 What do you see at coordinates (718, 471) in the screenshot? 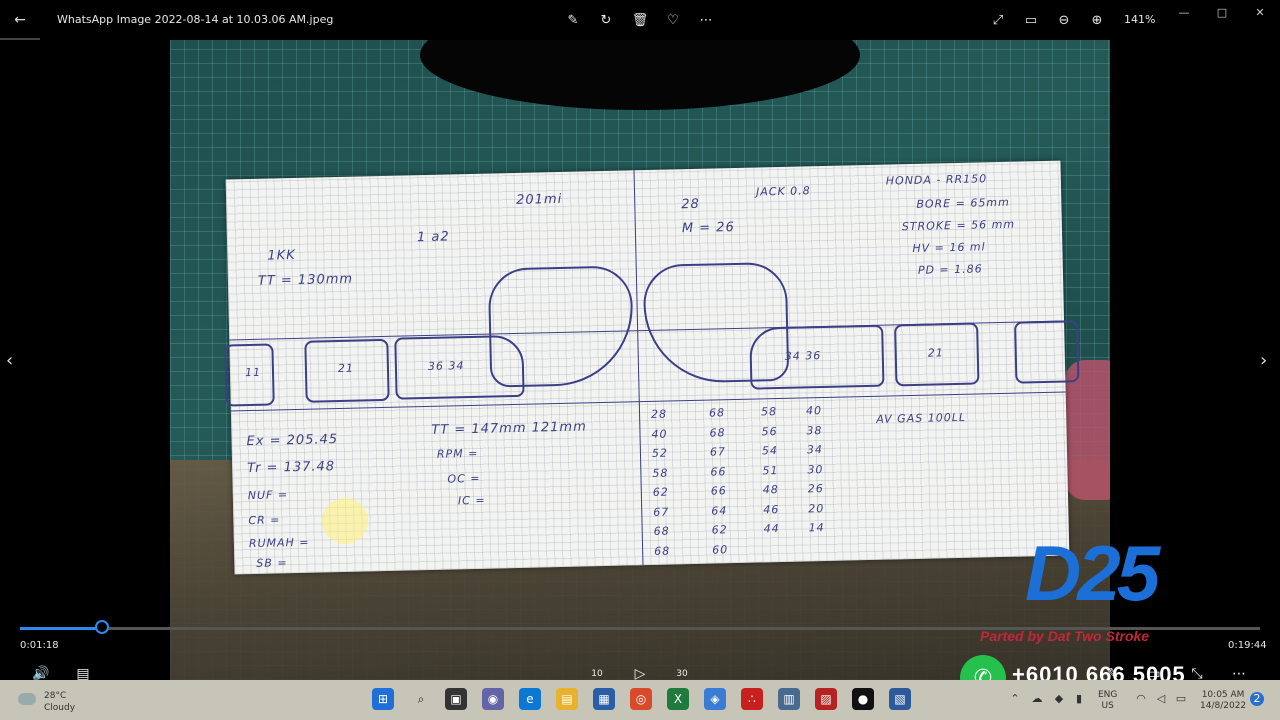
I see `table-cell: 66` at bounding box center [718, 471].